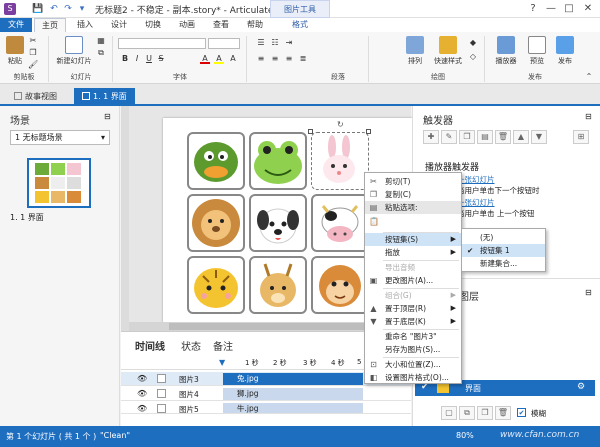 This screenshot has width=600, height=447. Describe the element at coordinates (485, 137) in the screenshot. I see `paste-trigger-icon: ▤` at that location.